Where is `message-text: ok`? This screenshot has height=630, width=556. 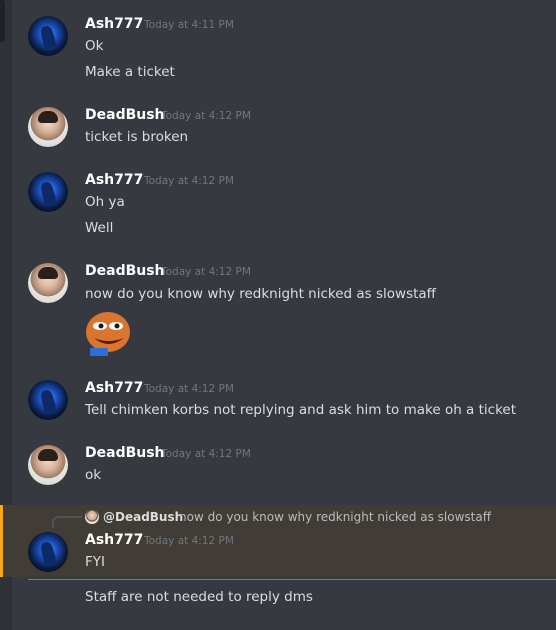 message-text: ok is located at coordinates (93, 475).